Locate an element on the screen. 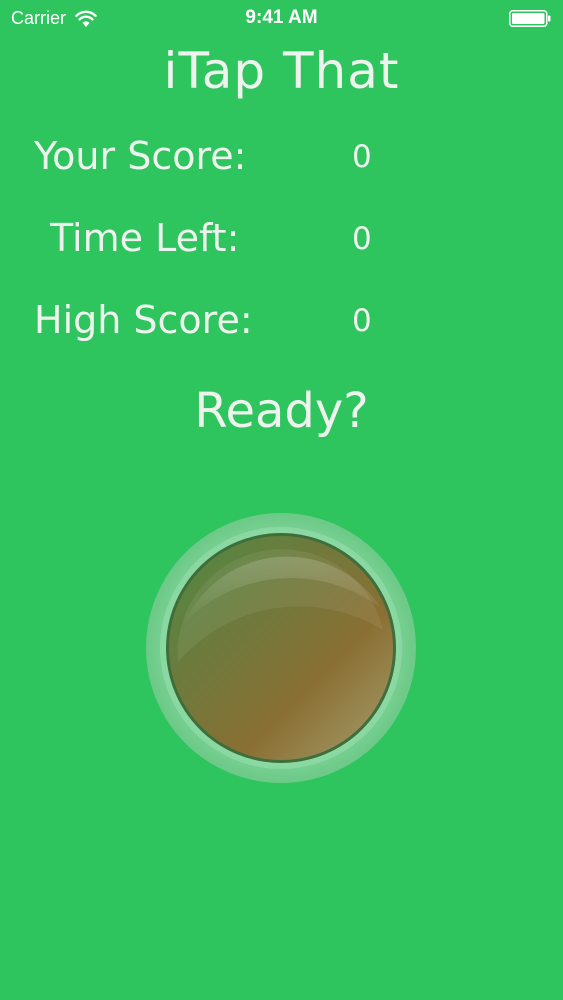  time-left-label: Time Left: is located at coordinates (145, 238).